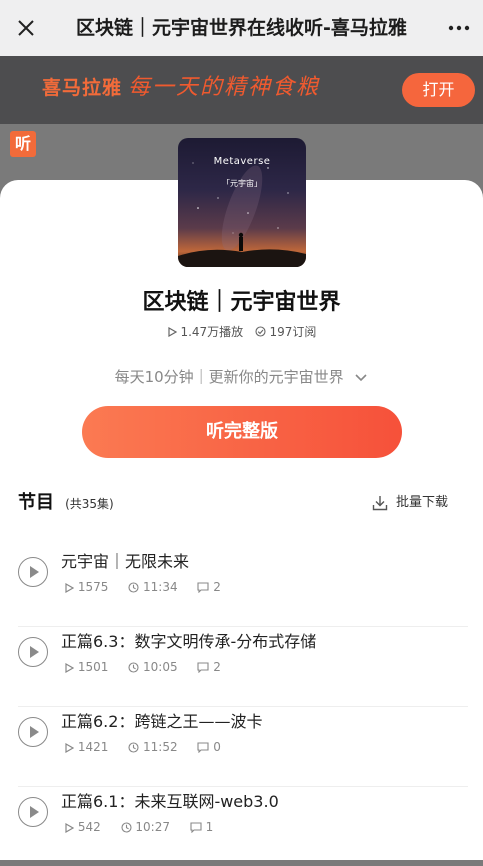  Describe the element at coordinates (242, 432) in the screenshot. I see `listen-full-button: 听完整版` at that location.